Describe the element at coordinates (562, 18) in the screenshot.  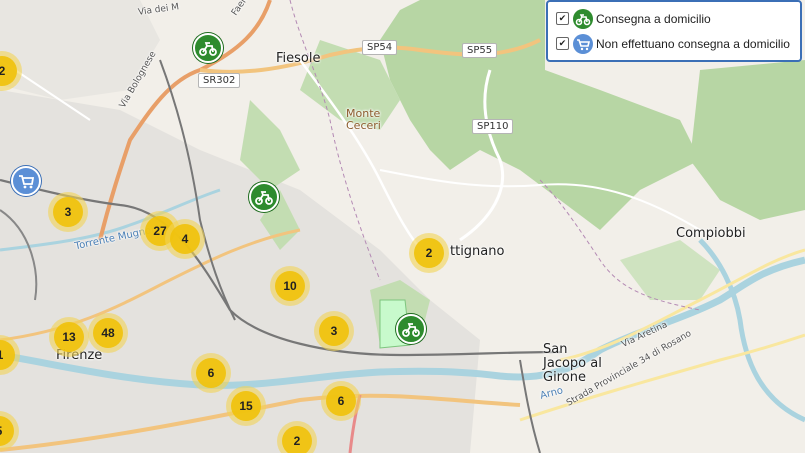
I see `delivery-checkbox: ✔` at that location.